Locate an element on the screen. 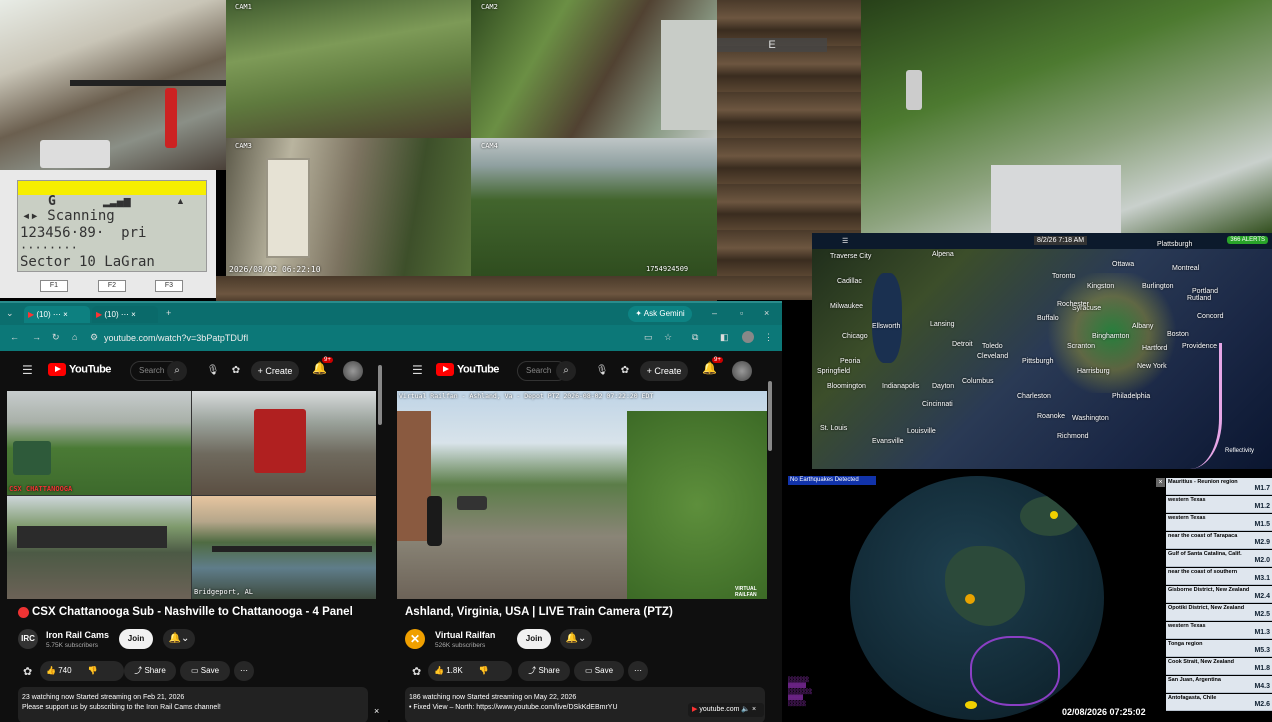  panel-4-bridge is located at coordinates (292, 549).